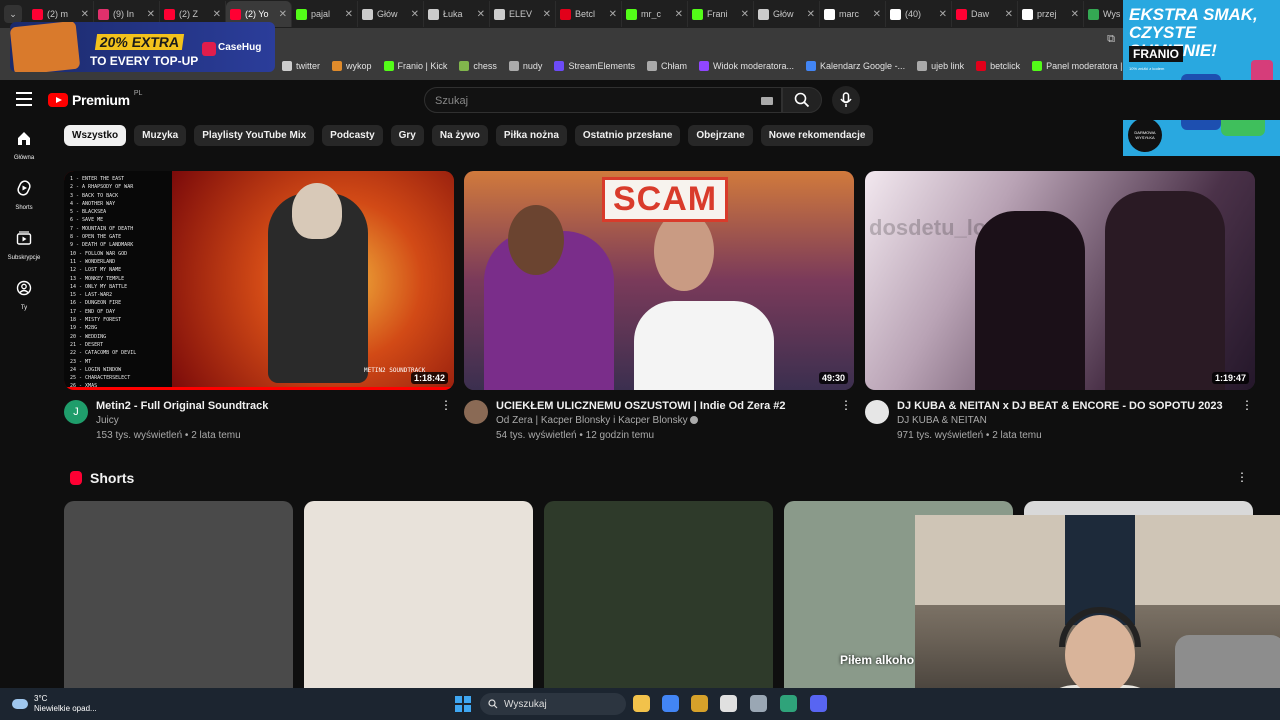 Image resolution: width=1280 pixels, height=720 pixels. I want to click on windows-start-icon, so click(463, 704).